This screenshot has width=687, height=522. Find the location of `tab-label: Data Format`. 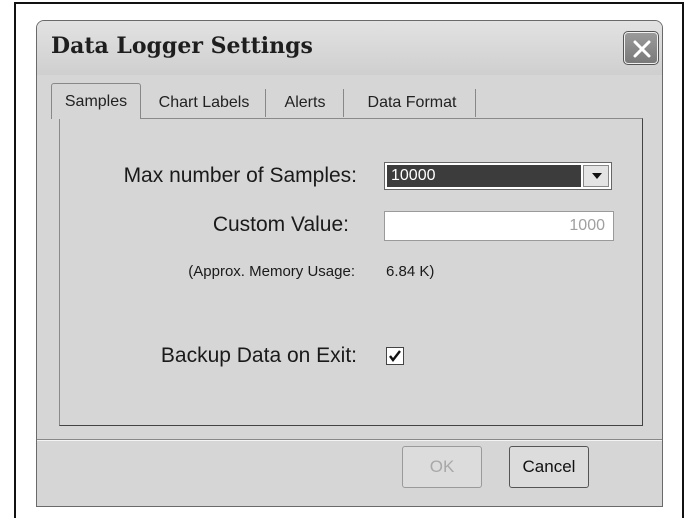

tab-label: Data Format is located at coordinates (412, 102).